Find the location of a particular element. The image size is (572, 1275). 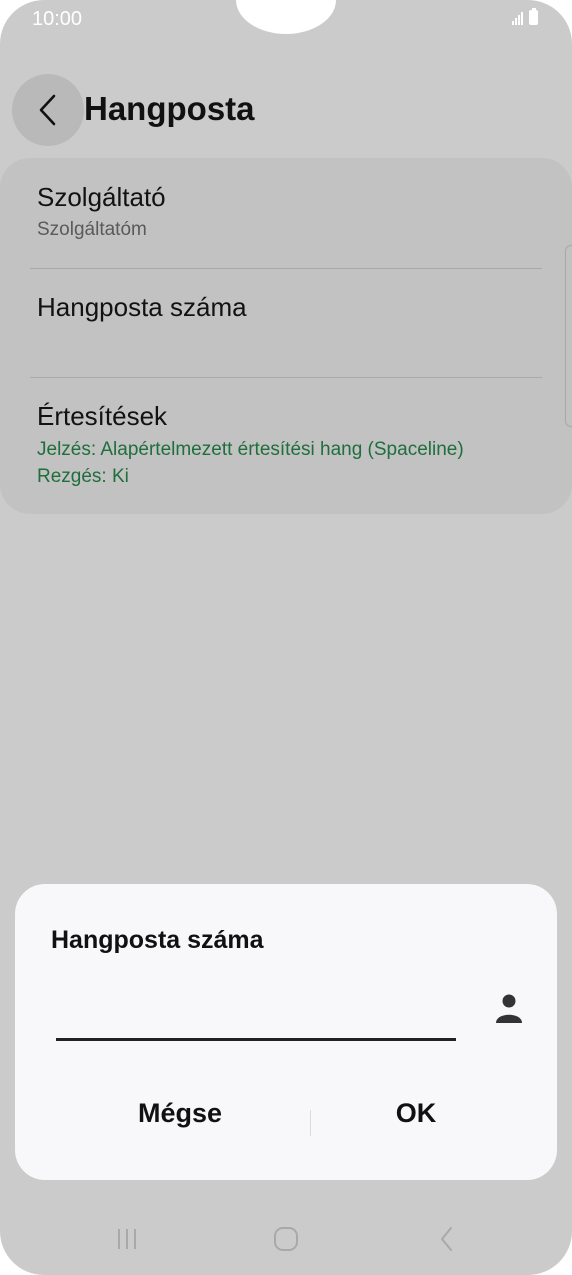

camera-notch is located at coordinates (286, 17).